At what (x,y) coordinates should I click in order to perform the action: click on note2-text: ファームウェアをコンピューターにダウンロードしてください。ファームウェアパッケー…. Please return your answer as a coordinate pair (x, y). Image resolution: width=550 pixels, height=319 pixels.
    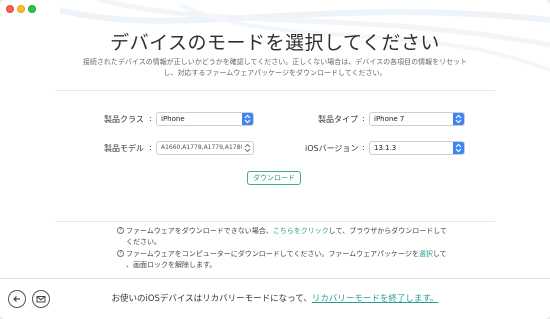
    Looking at the image, I should click on (272, 254).